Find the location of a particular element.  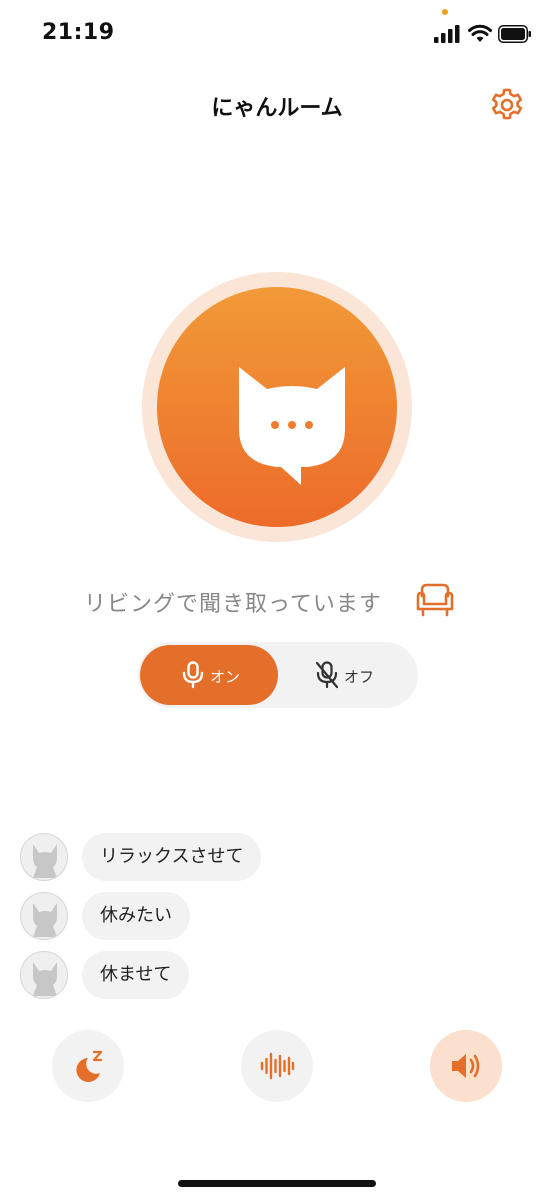

voice-wave-button is located at coordinates (277, 1066).